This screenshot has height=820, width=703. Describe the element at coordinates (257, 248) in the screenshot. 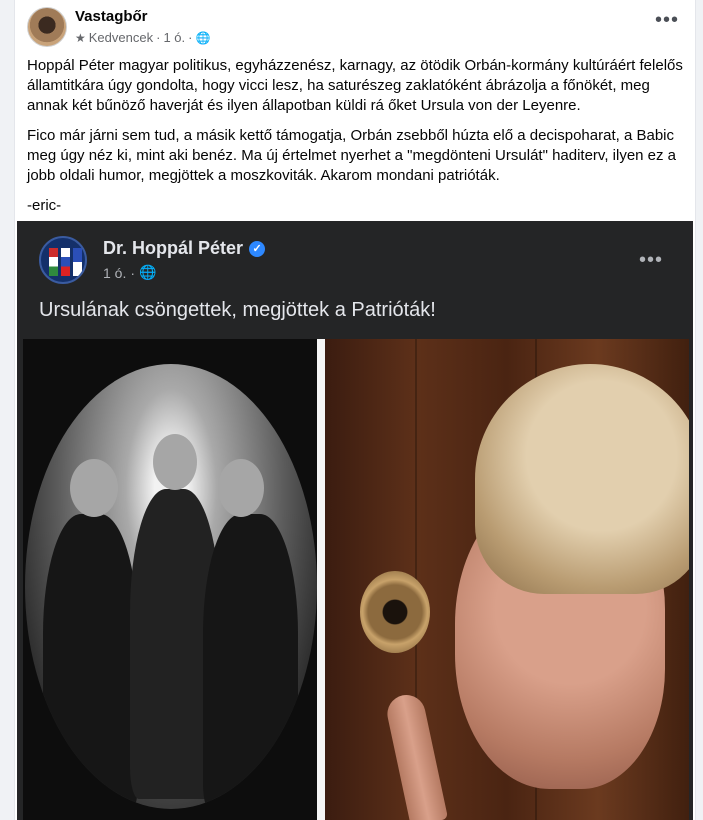

I see `verified-badge-icon: ✓` at that location.